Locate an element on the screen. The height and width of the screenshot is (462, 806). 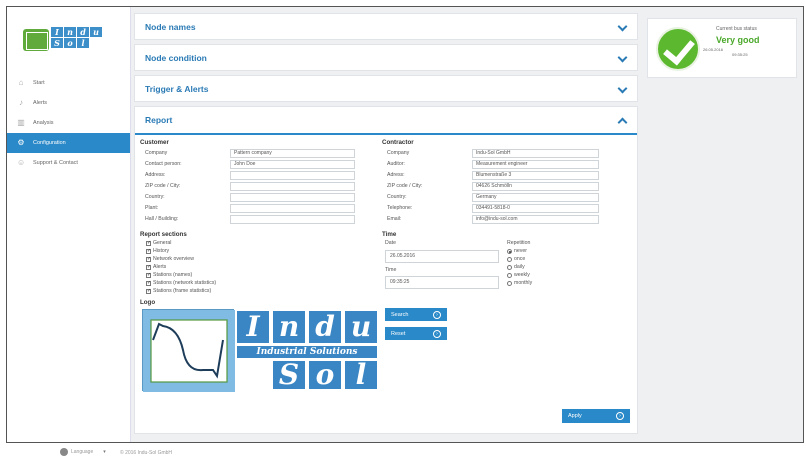
sidebar-item-support: ☺ Support & Contact is located at coordinates (68, 163).